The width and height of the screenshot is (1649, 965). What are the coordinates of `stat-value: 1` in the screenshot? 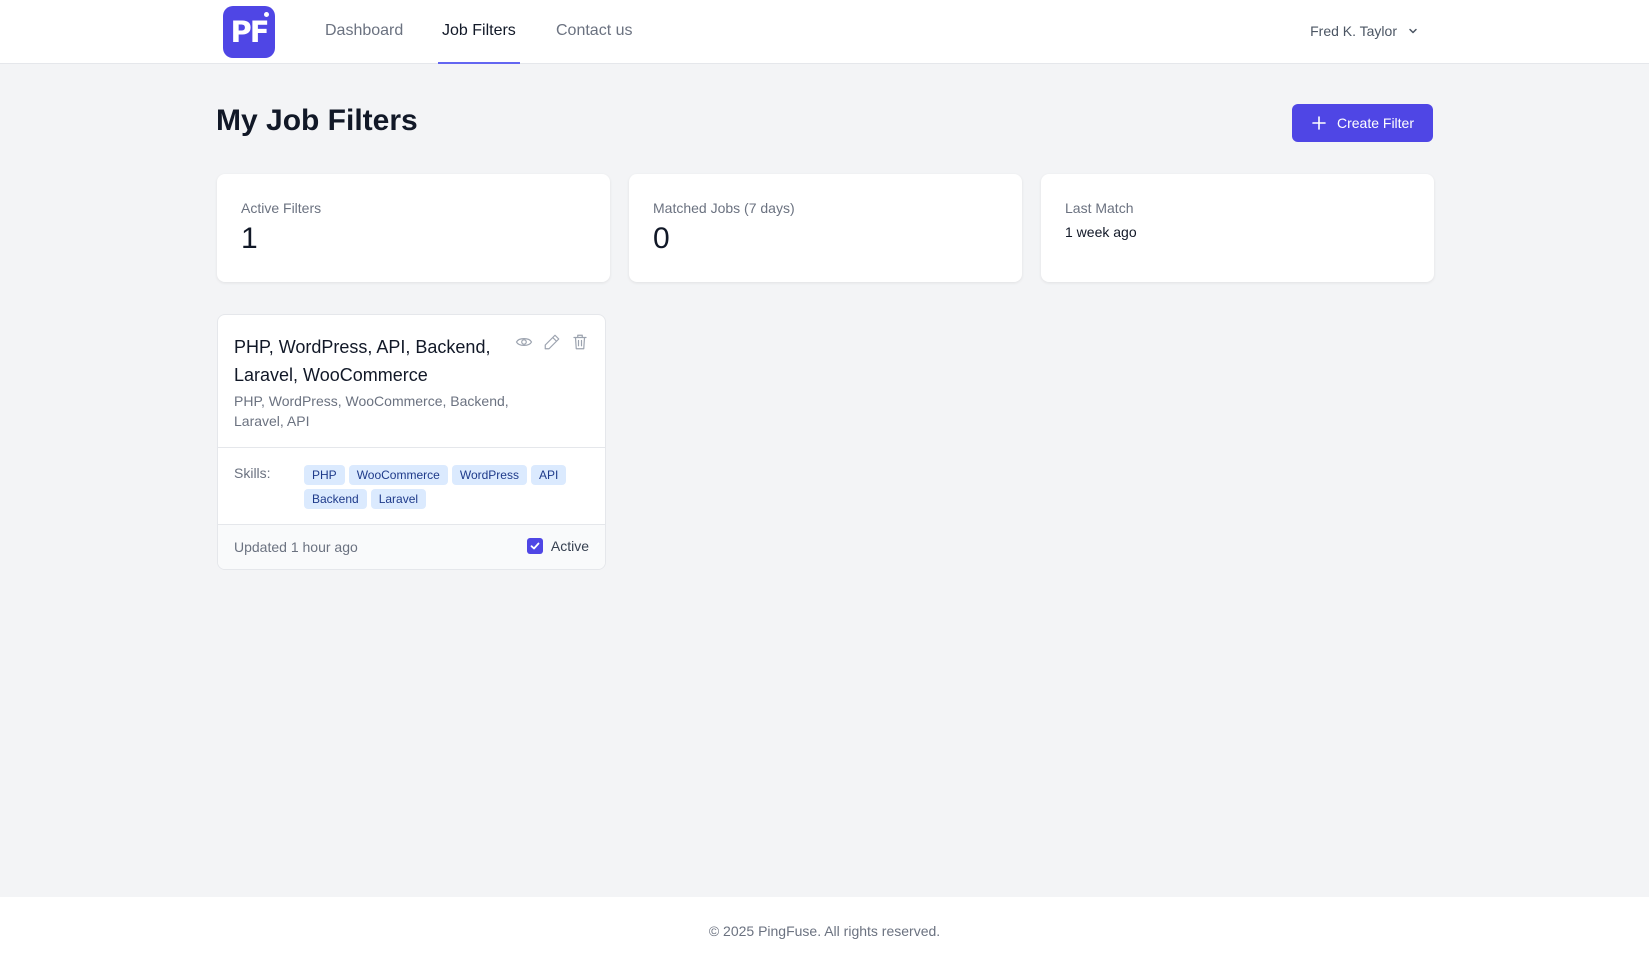 It's located at (249, 238).